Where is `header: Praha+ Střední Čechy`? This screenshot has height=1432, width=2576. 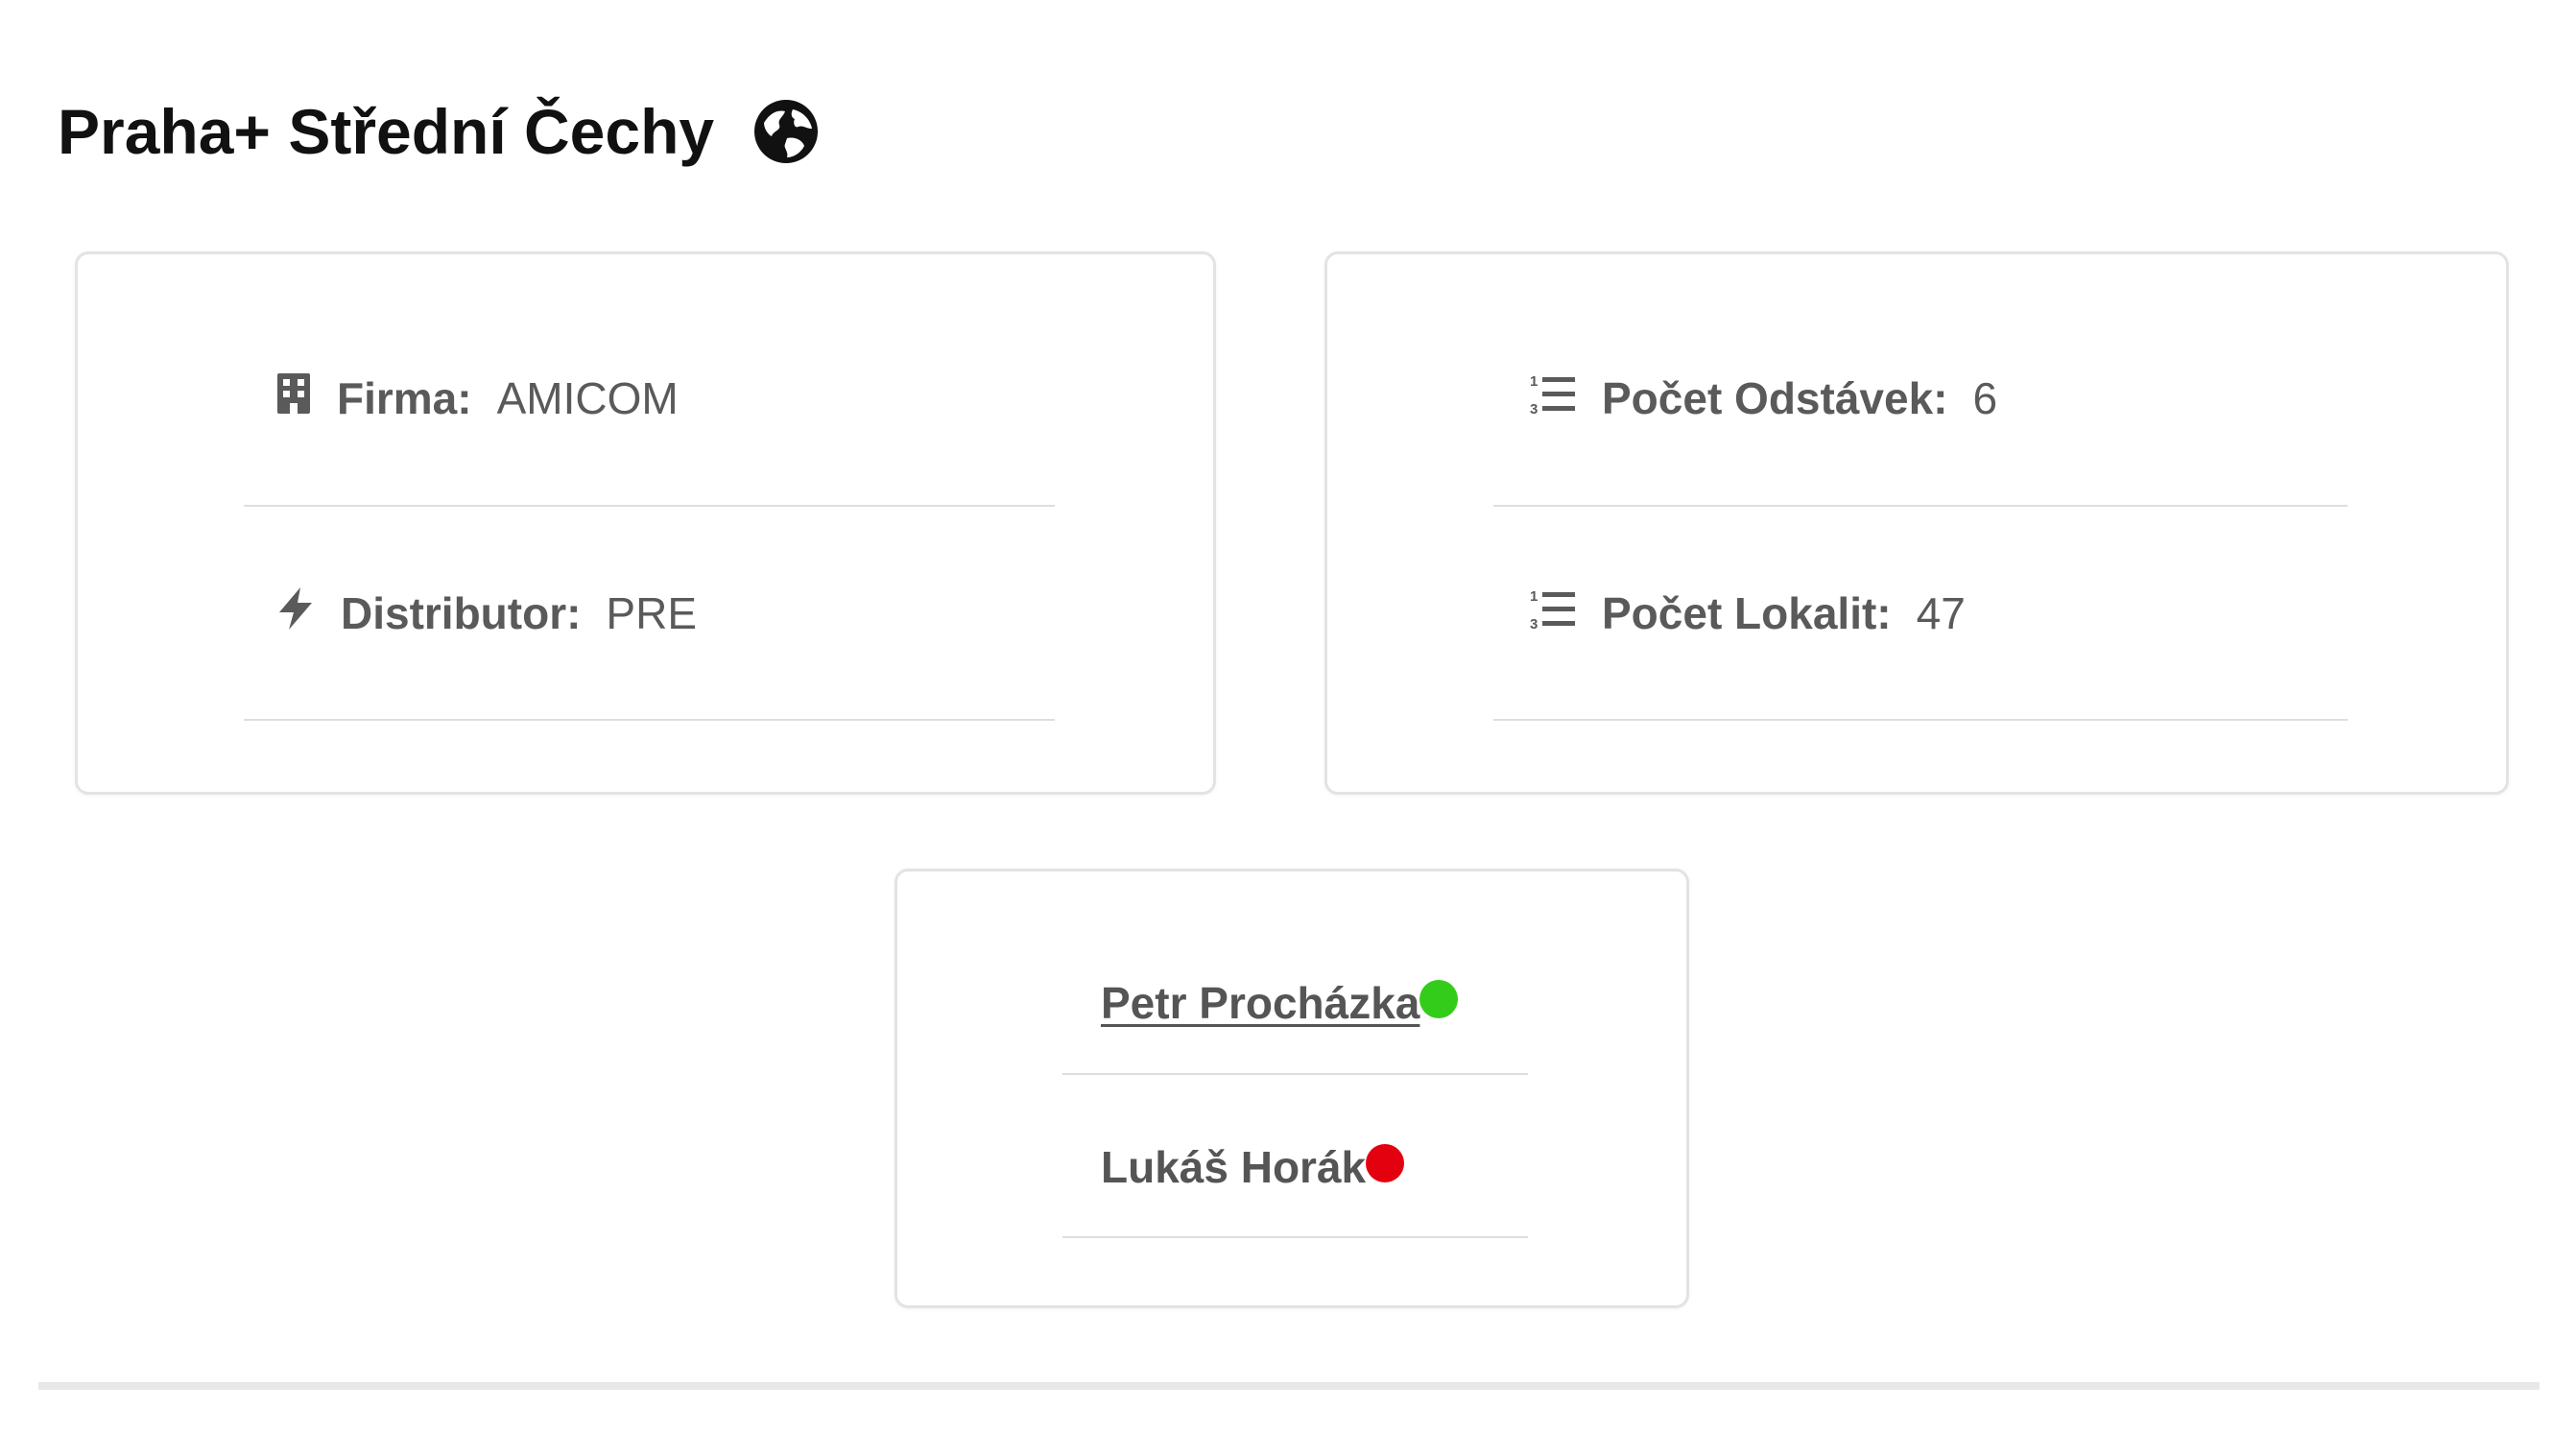
header: Praha+ Střední Čechy is located at coordinates (440, 131).